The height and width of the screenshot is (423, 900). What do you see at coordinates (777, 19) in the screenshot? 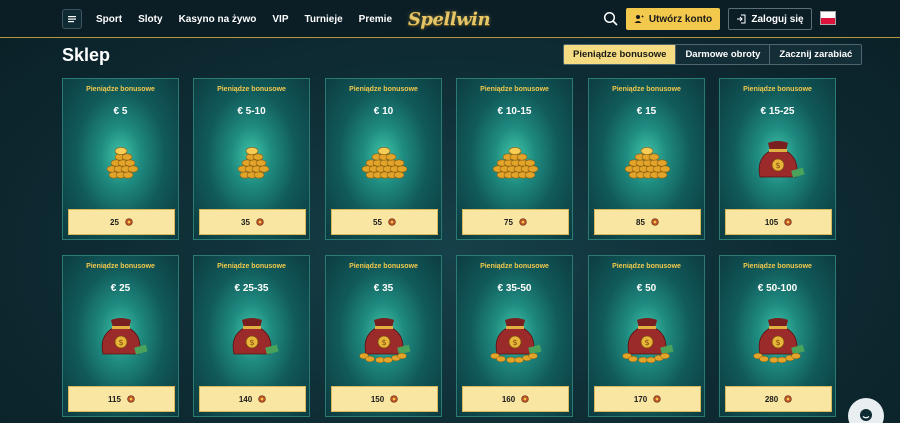
I see `login-label: Zaloguj się` at bounding box center [777, 19].